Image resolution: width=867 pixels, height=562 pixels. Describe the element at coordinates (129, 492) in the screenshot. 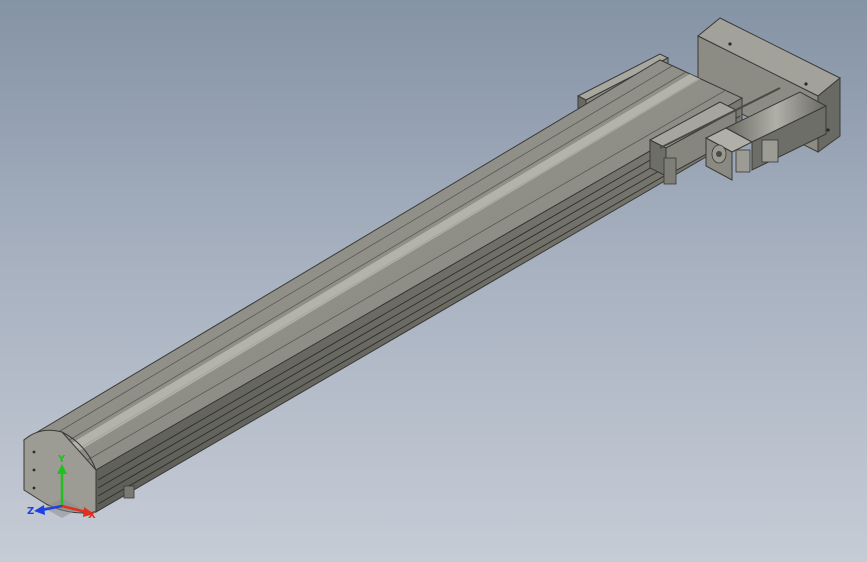

I see `end-fitting` at that location.